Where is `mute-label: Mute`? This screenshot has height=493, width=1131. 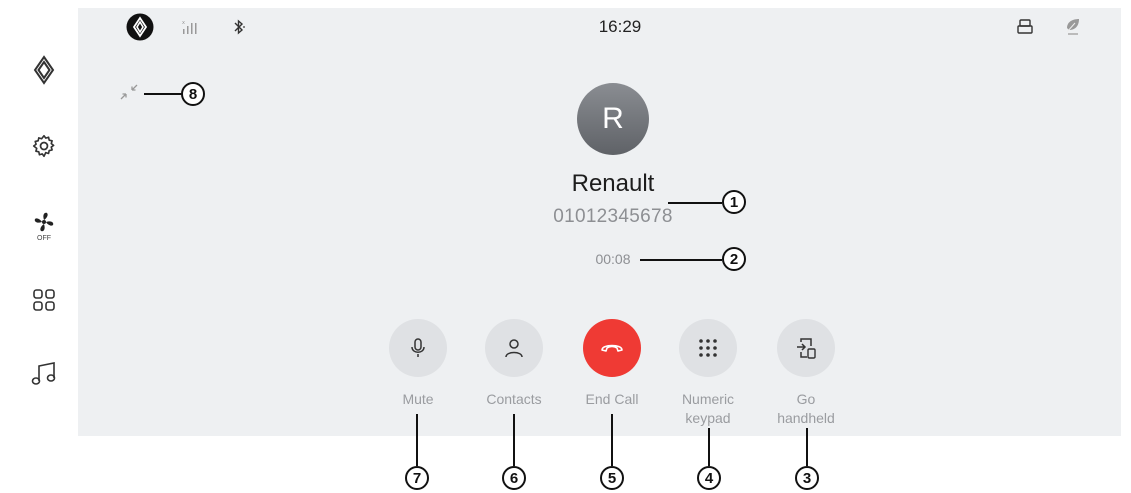
mute-label: Mute is located at coordinates (418, 399).